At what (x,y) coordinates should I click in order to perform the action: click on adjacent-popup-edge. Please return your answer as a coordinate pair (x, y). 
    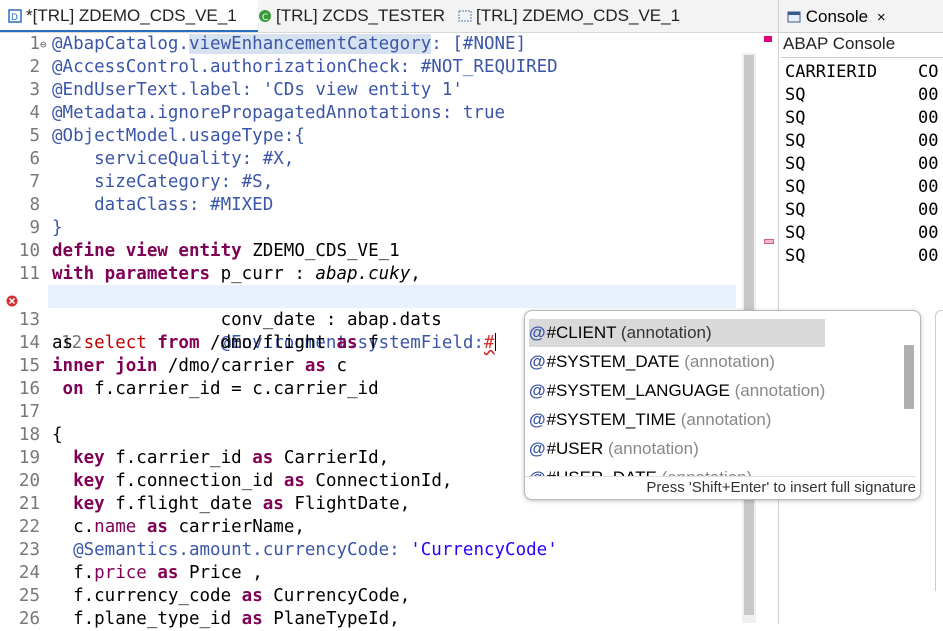
    Looking at the image, I should click on (939, 450).